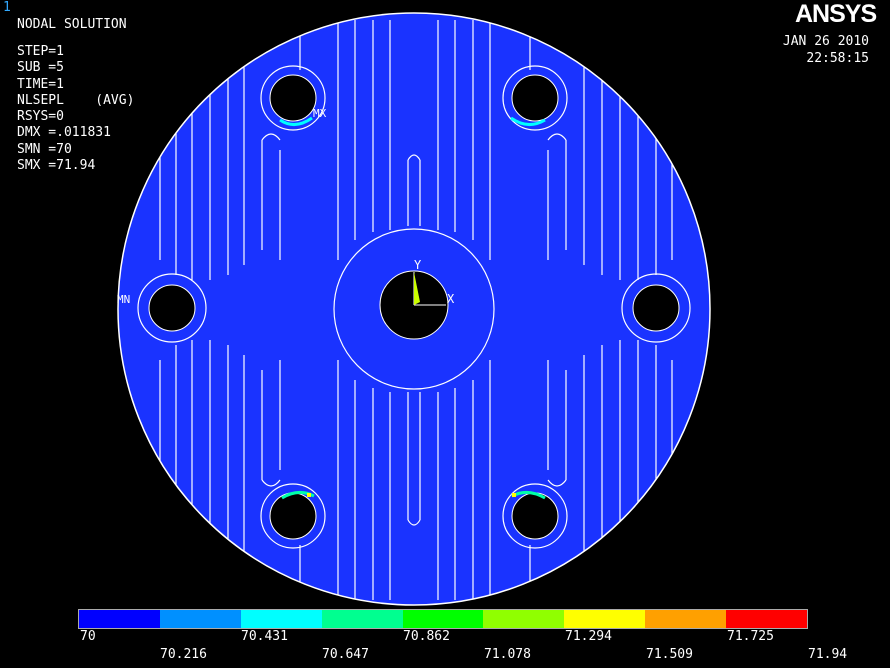 The height and width of the screenshot is (668, 890). I want to click on bolt-hole-bottom-left, so click(293, 516).